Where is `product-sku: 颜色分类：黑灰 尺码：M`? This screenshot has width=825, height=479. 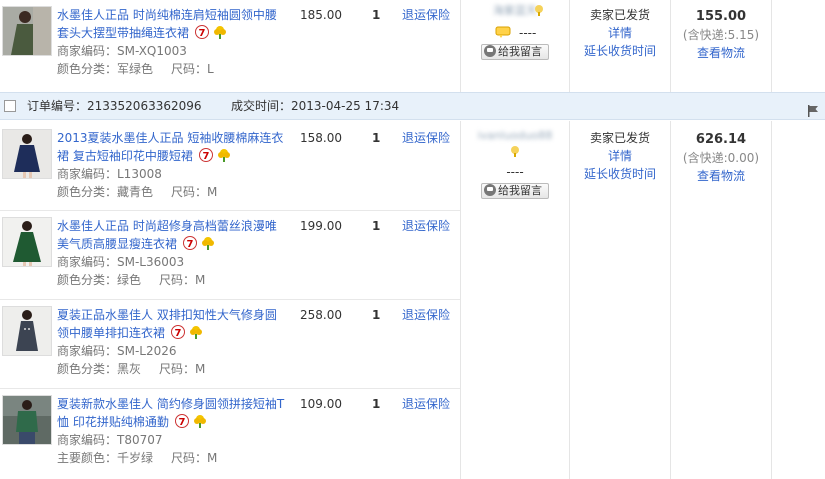
product-sku: 颜色分类：黑灰 尺码：M is located at coordinates (131, 369).